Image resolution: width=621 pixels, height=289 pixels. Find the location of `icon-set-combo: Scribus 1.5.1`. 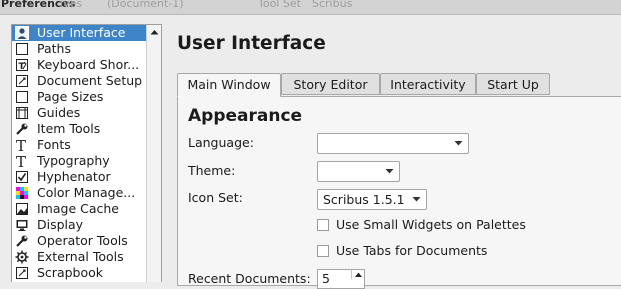

icon-set-combo: Scribus 1.5.1 is located at coordinates (372, 199).